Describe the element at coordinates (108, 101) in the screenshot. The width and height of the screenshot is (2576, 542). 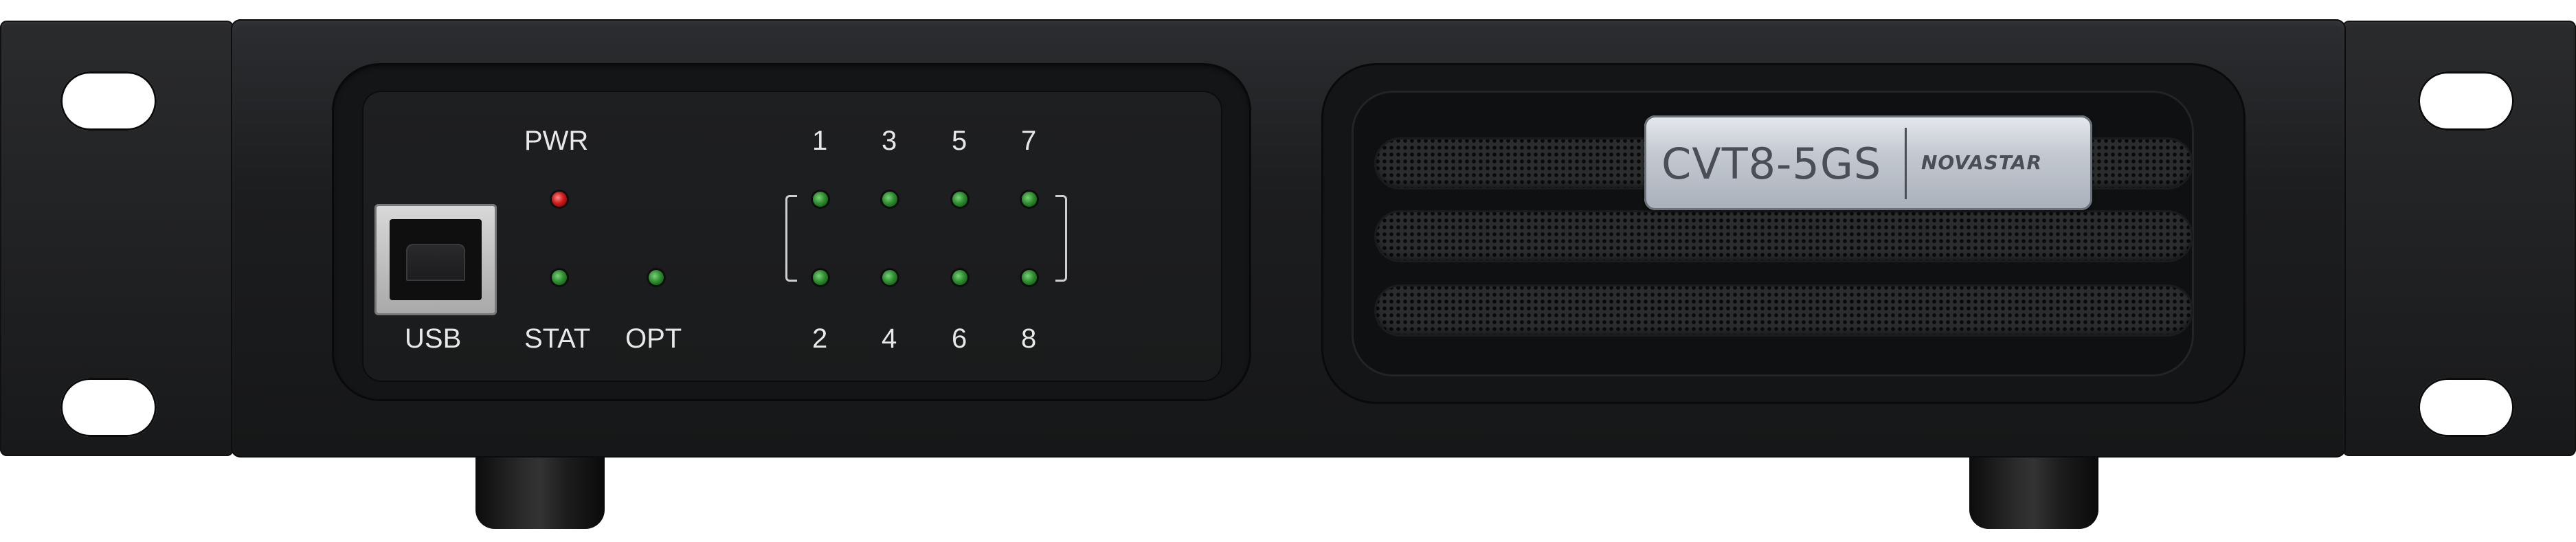
I see `left-top-mounting-hole` at that location.